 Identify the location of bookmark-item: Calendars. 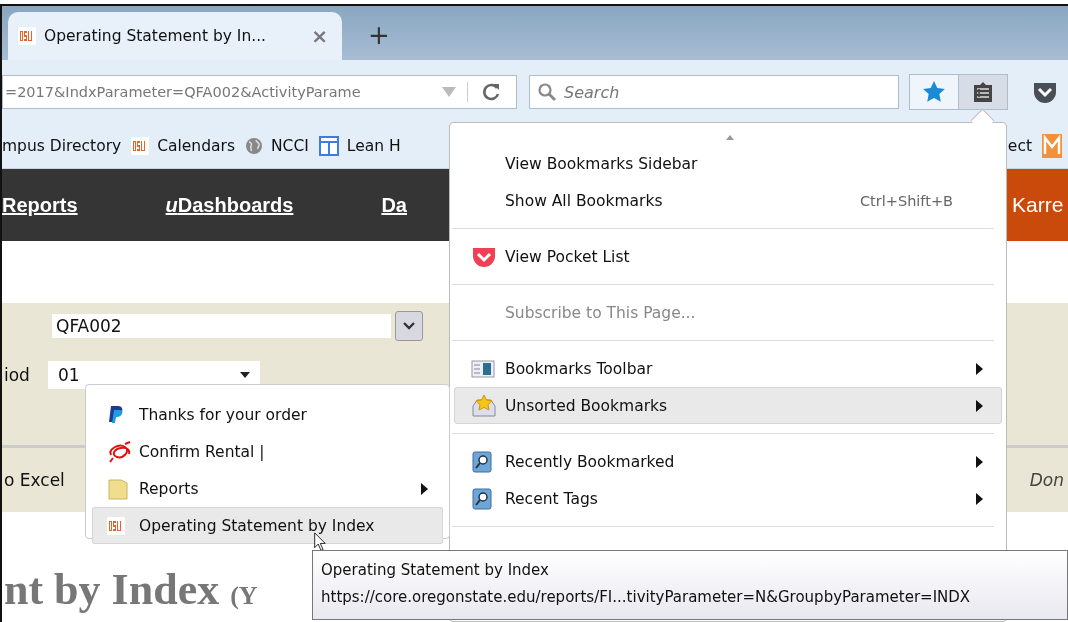
(183, 146).